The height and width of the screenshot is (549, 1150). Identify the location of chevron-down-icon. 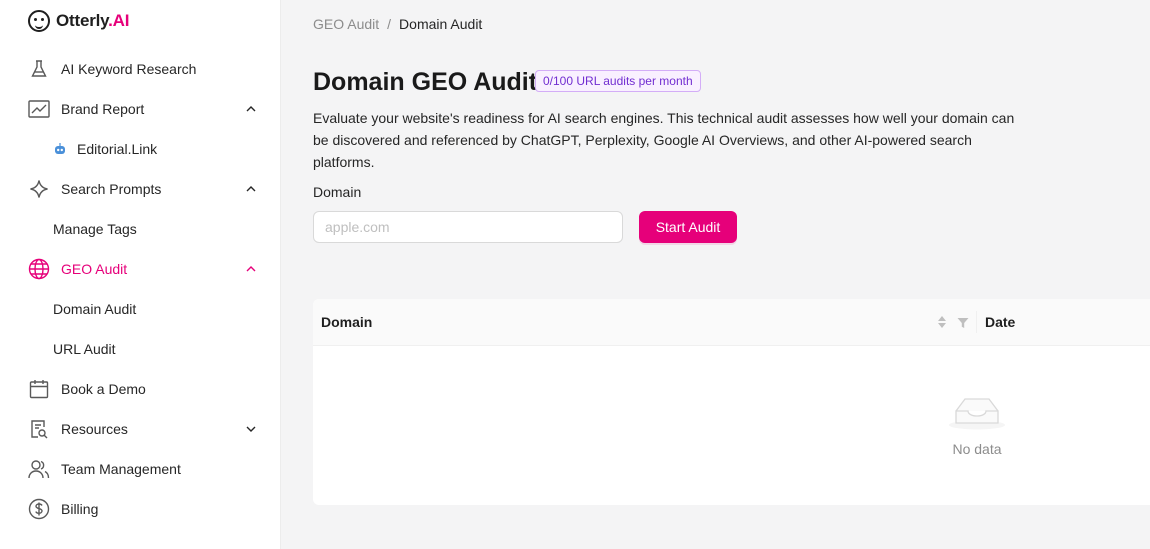
(251, 429).